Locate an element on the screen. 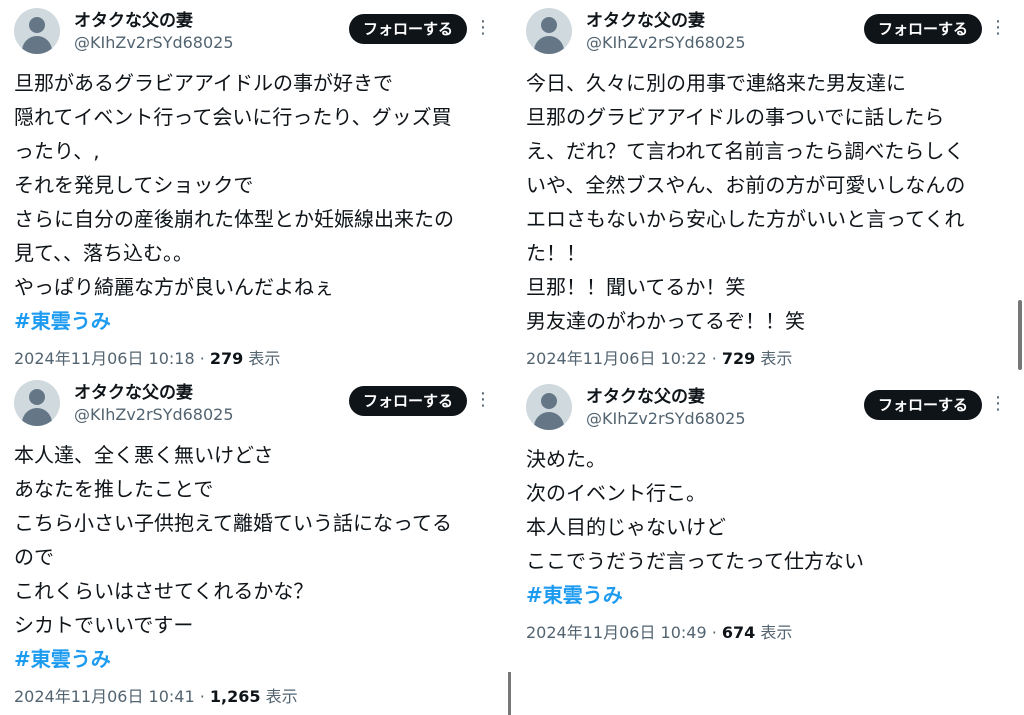  timestamp: 2024年11月06日 10:18 is located at coordinates (104, 358).